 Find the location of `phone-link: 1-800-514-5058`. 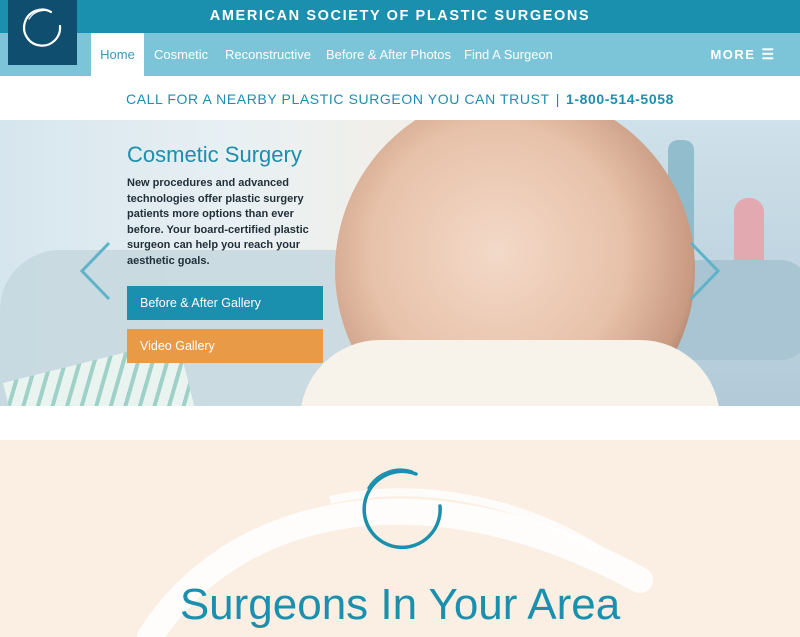

phone-link: 1-800-514-5058 is located at coordinates (620, 99).